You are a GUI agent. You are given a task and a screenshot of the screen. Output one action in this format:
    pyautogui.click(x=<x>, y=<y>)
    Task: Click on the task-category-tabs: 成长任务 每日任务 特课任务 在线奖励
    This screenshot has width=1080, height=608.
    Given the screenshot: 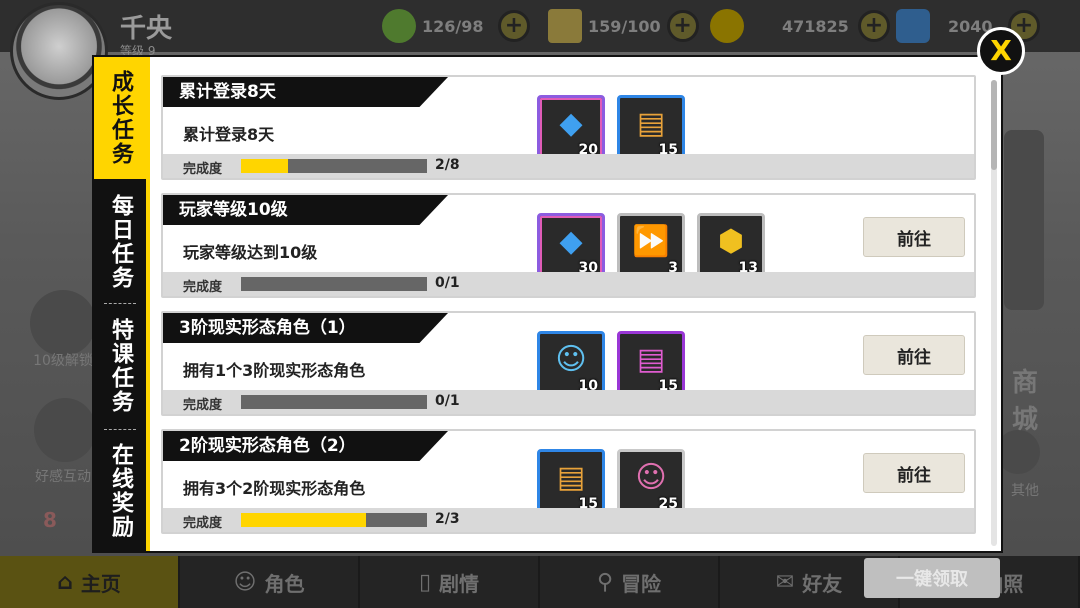 What is the action you would take?
    pyautogui.click(x=122, y=304)
    